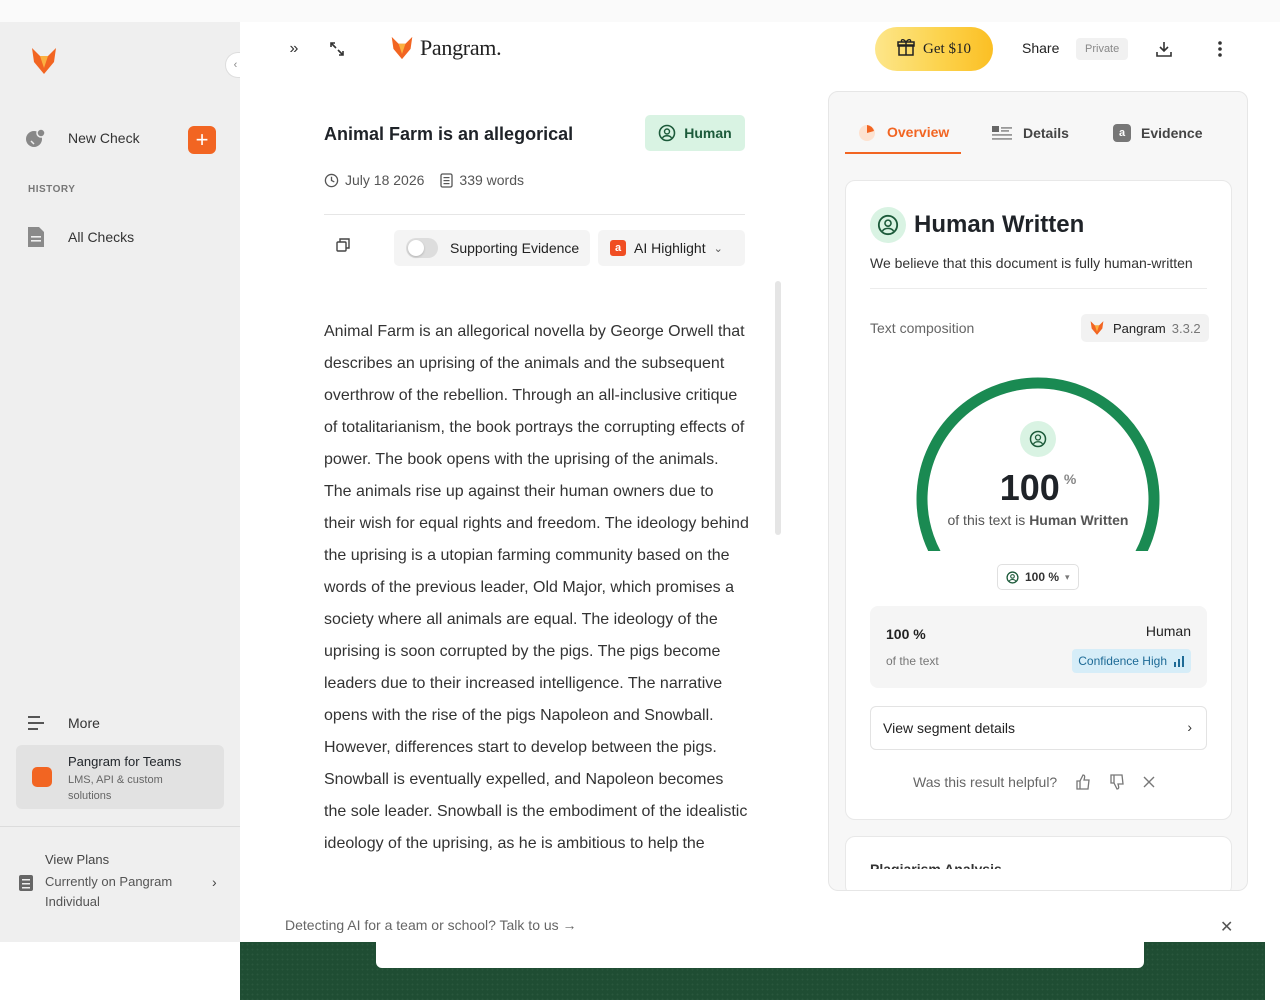  I want to click on chevron-down-icon: ▾, so click(1067, 576).